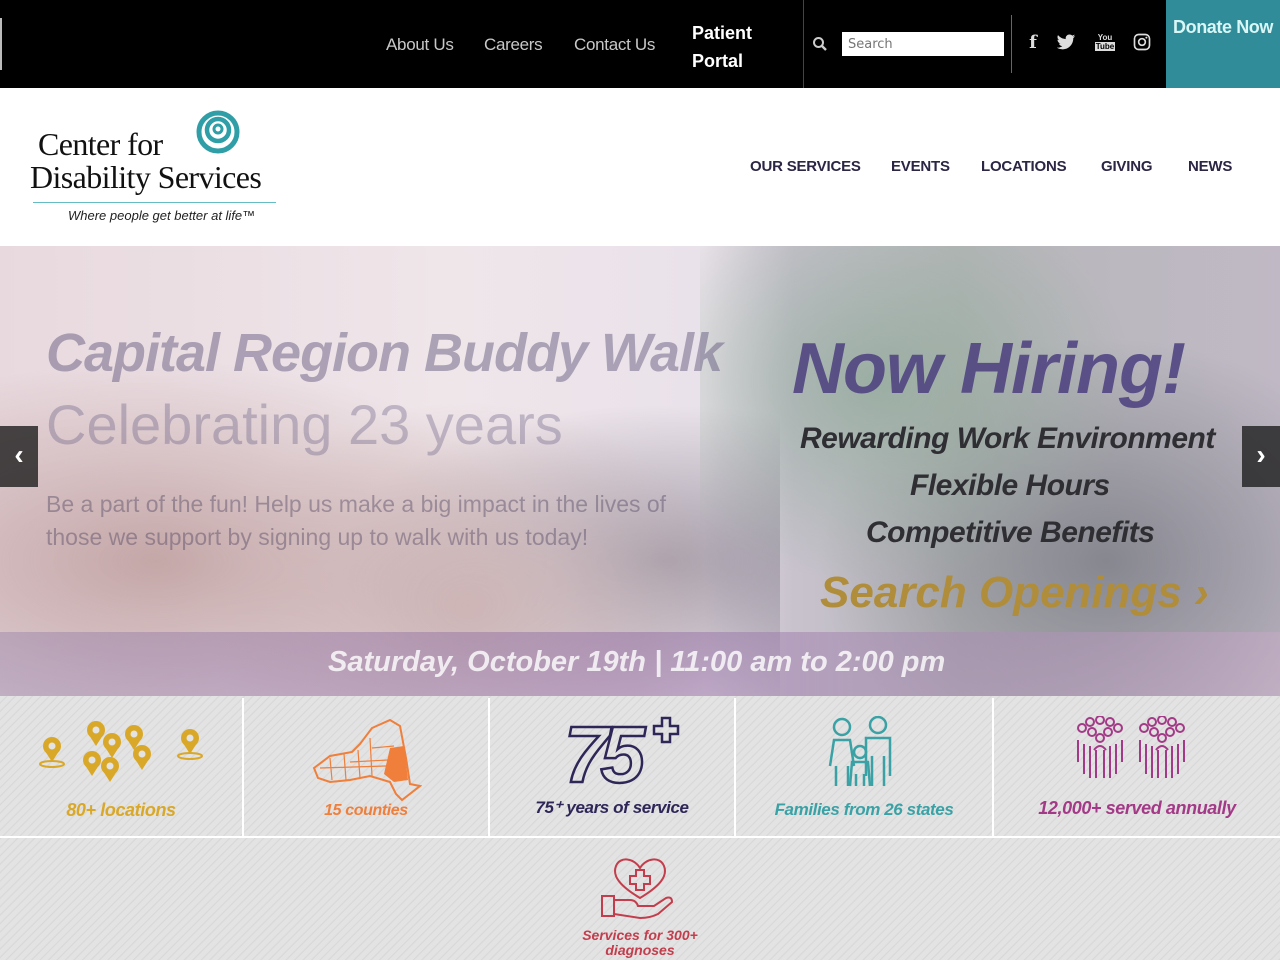  I want to click on spiral-logo-icon, so click(218, 132).